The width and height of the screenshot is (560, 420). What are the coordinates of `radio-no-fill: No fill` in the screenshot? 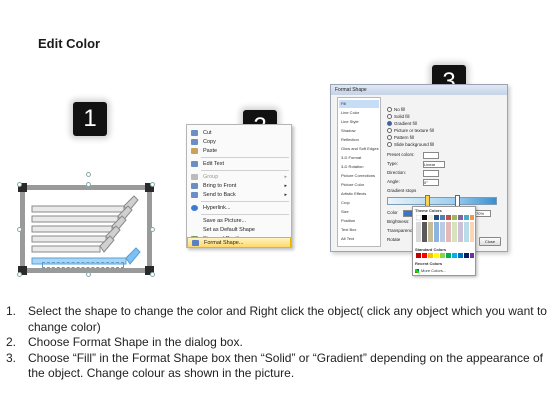 It's located at (396, 110).